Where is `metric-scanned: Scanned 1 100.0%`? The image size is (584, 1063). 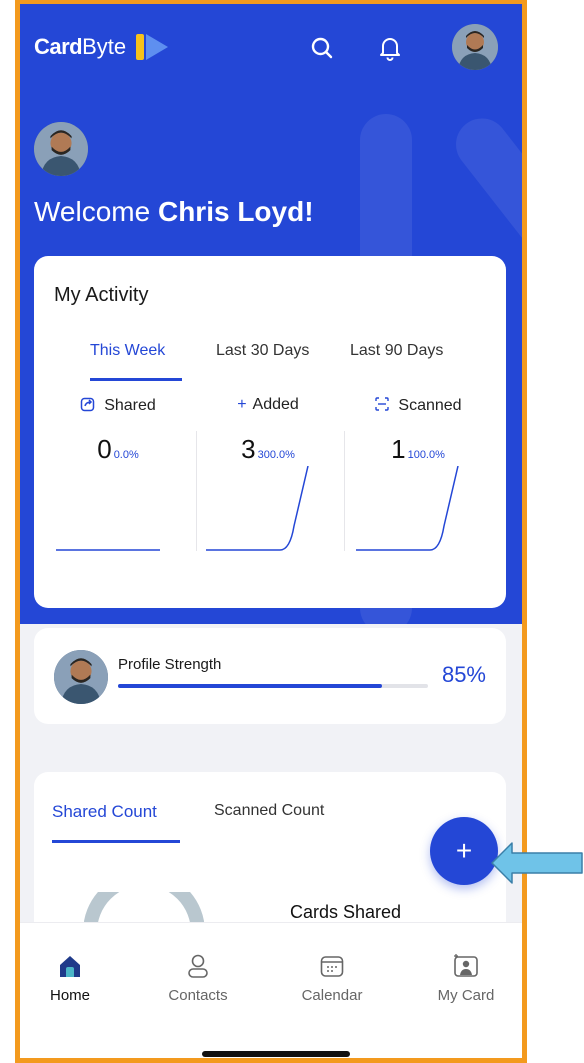
metric-scanned: Scanned 1 100.0% is located at coordinates (418, 481).